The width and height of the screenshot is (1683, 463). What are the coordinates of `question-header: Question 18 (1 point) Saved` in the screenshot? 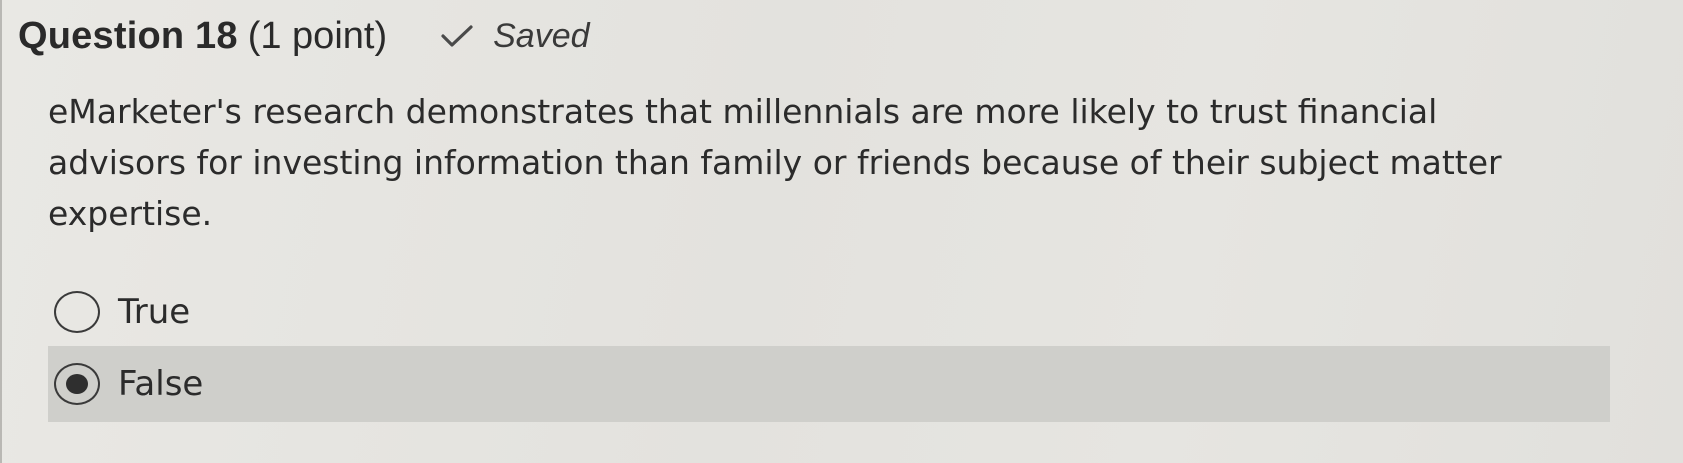 It's located at (304, 36).